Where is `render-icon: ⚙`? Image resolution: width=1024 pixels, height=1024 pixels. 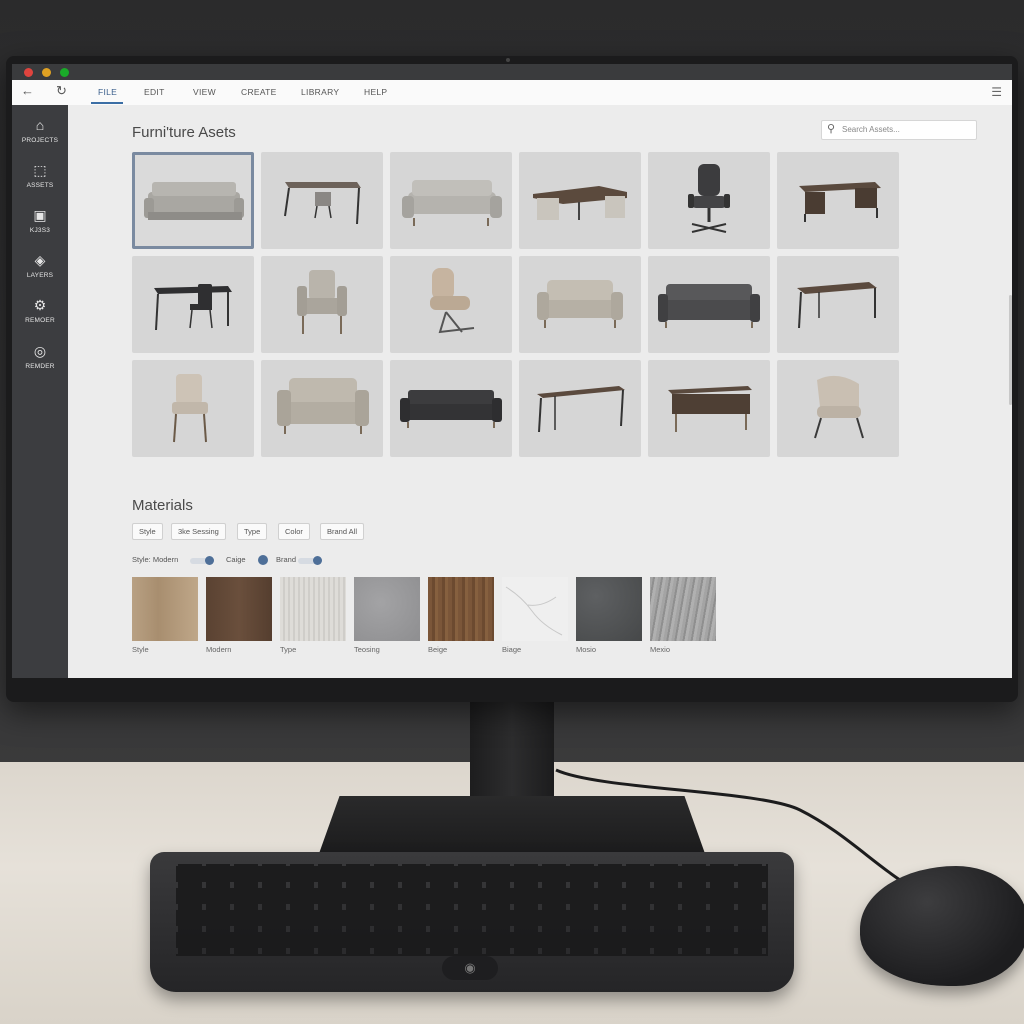
render-icon: ⚙ is located at coordinates (40, 305).